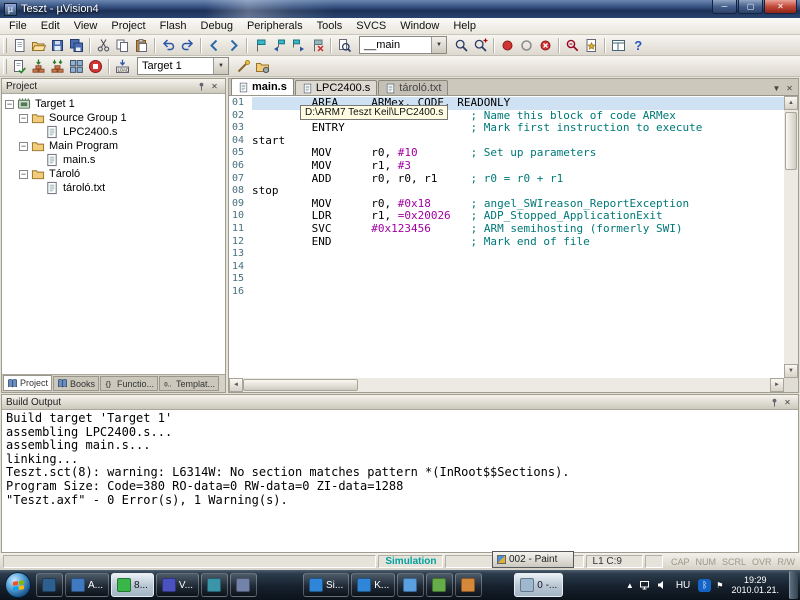 This screenshot has height=600, width=800. Describe the element at coordinates (279, 45) in the screenshot. I see `bookmark-prev-icon` at that location.